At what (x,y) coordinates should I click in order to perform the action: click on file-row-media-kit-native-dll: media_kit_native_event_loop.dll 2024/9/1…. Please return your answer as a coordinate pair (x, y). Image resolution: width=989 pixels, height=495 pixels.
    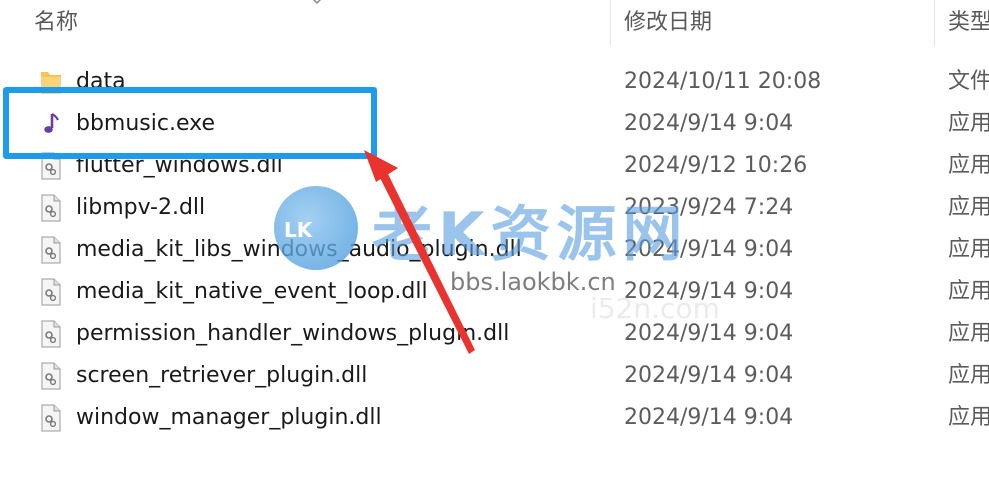
    Looking at the image, I should click on (494, 292).